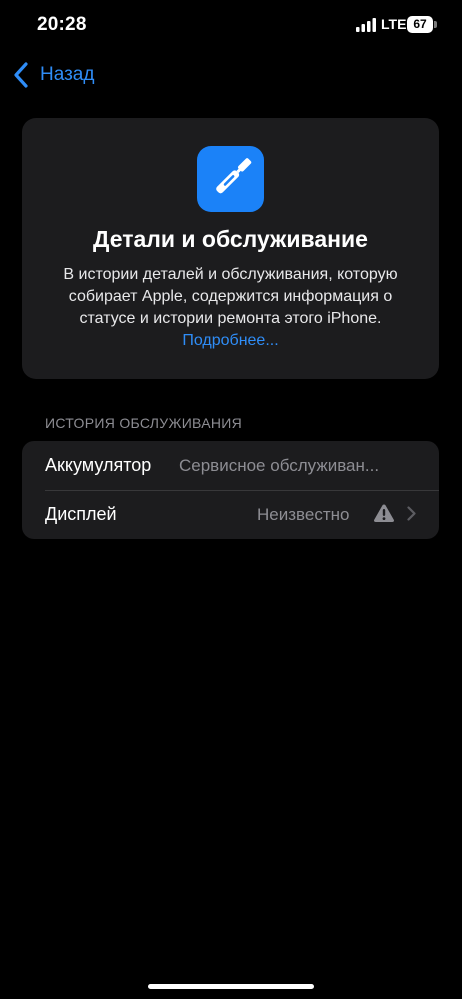 The image size is (462, 999). What do you see at coordinates (411, 513) in the screenshot?
I see `chevron-right-icon` at bounding box center [411, 513].